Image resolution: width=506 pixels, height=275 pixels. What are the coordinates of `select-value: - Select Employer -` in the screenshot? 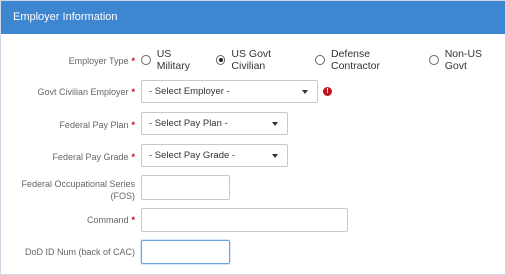 It's located at (189, 91).